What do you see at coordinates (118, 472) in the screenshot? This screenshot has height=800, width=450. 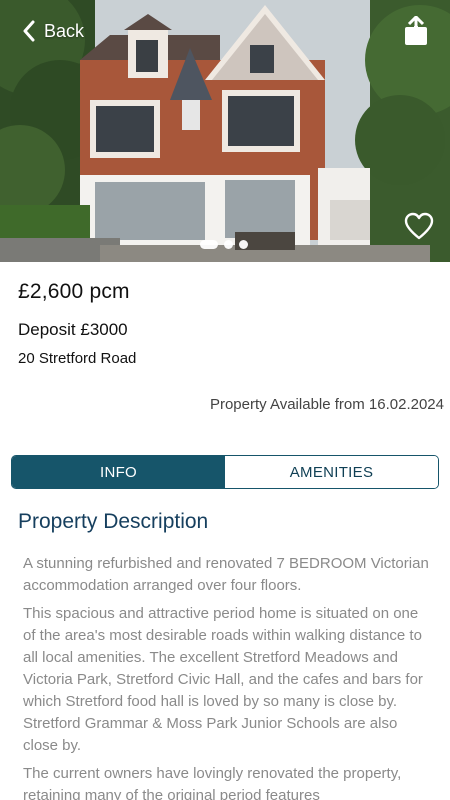 I see `tab-info: INFO` at bounding box center [118, 472].